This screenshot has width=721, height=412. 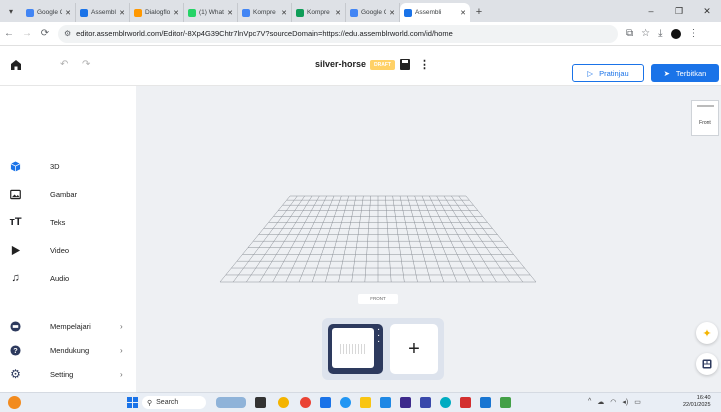 I want to click on task-view-icon, so click(x=260, y=402).